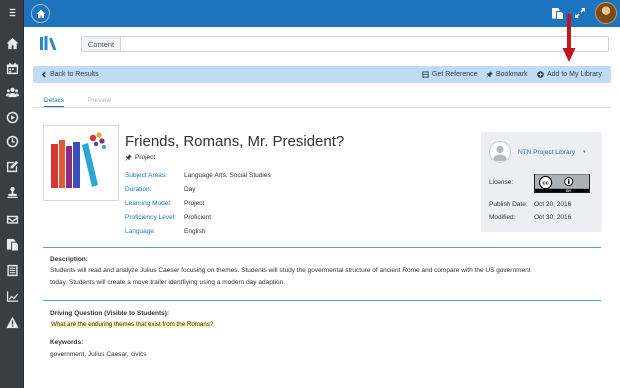 The height and width of the screenshot is (388, 620). What do you see at coordinates (190, 189) in the screenshot?
I see `duration-value: Day` at bounding box center [190, 189].